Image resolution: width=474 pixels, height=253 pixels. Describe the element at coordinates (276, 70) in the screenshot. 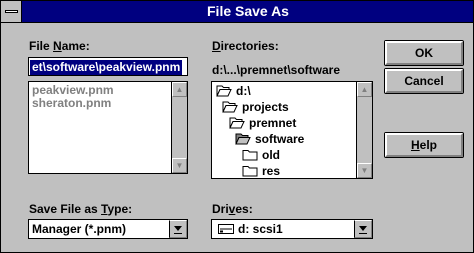

I see `current-directory-path: d:\...\premnet\software` at that location.